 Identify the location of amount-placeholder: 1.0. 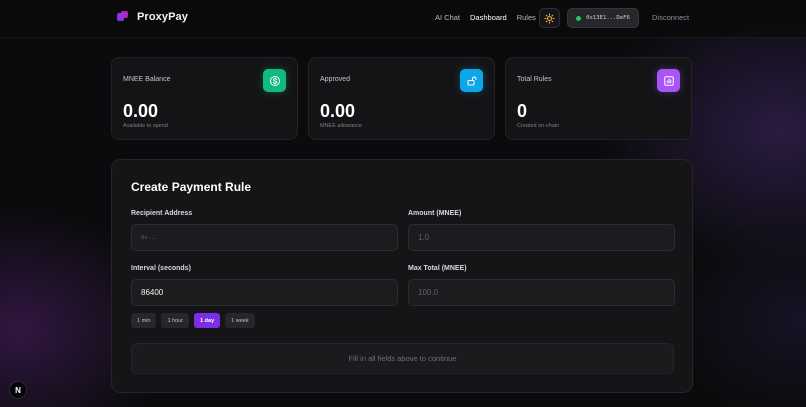
(424, 237).